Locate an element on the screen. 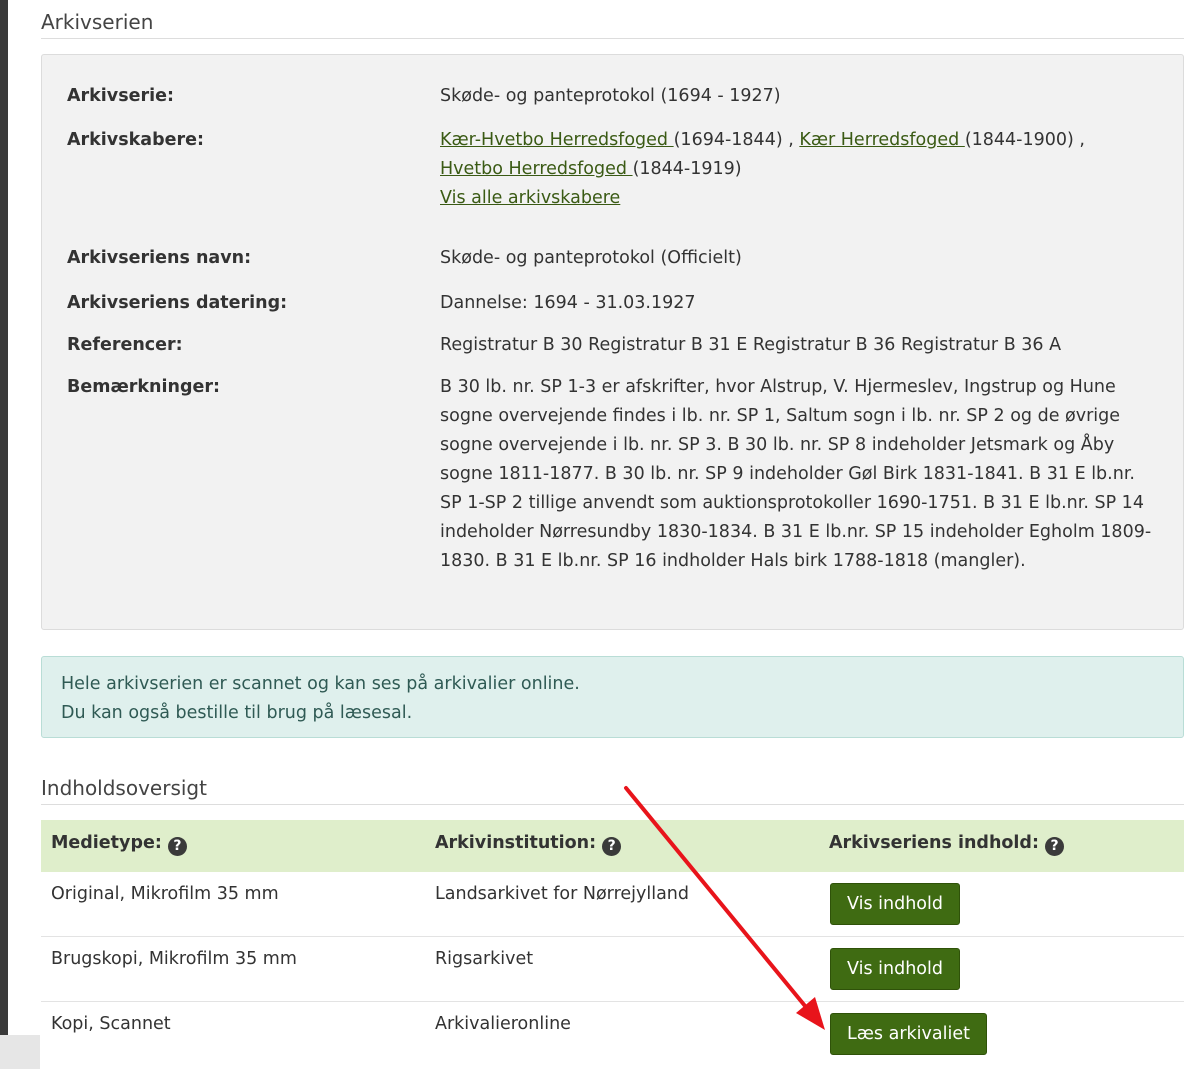 The image size is (1201, 1069). detail-label: Referencer: is located at coordinates (125, 345).